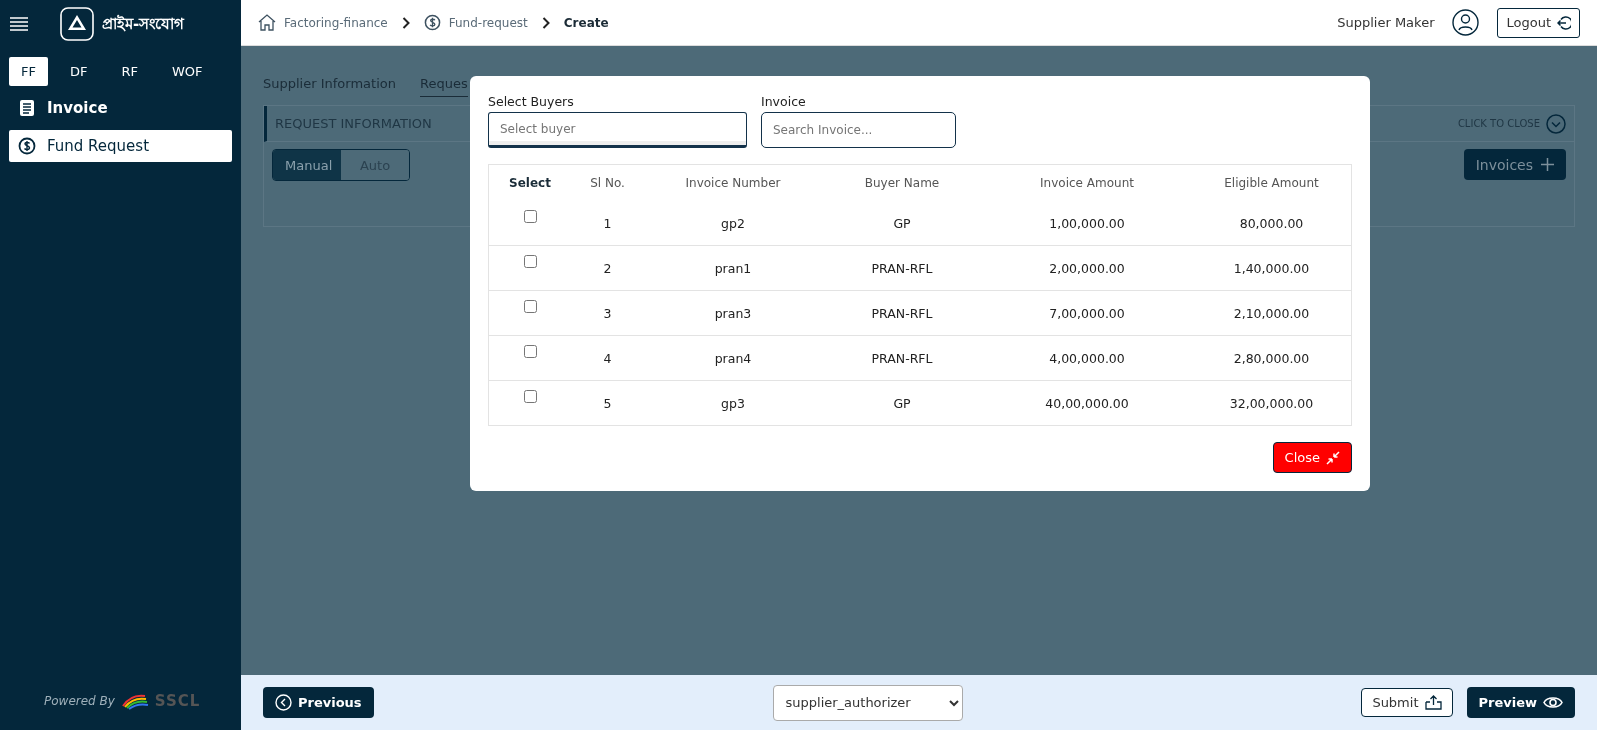 Image resolution: width=1597 pixels, height=730 pixels. What do you see at coordinates (1433, 702) in the screenshot?
I see `upload-icon` at bounding box center [1433, 702].